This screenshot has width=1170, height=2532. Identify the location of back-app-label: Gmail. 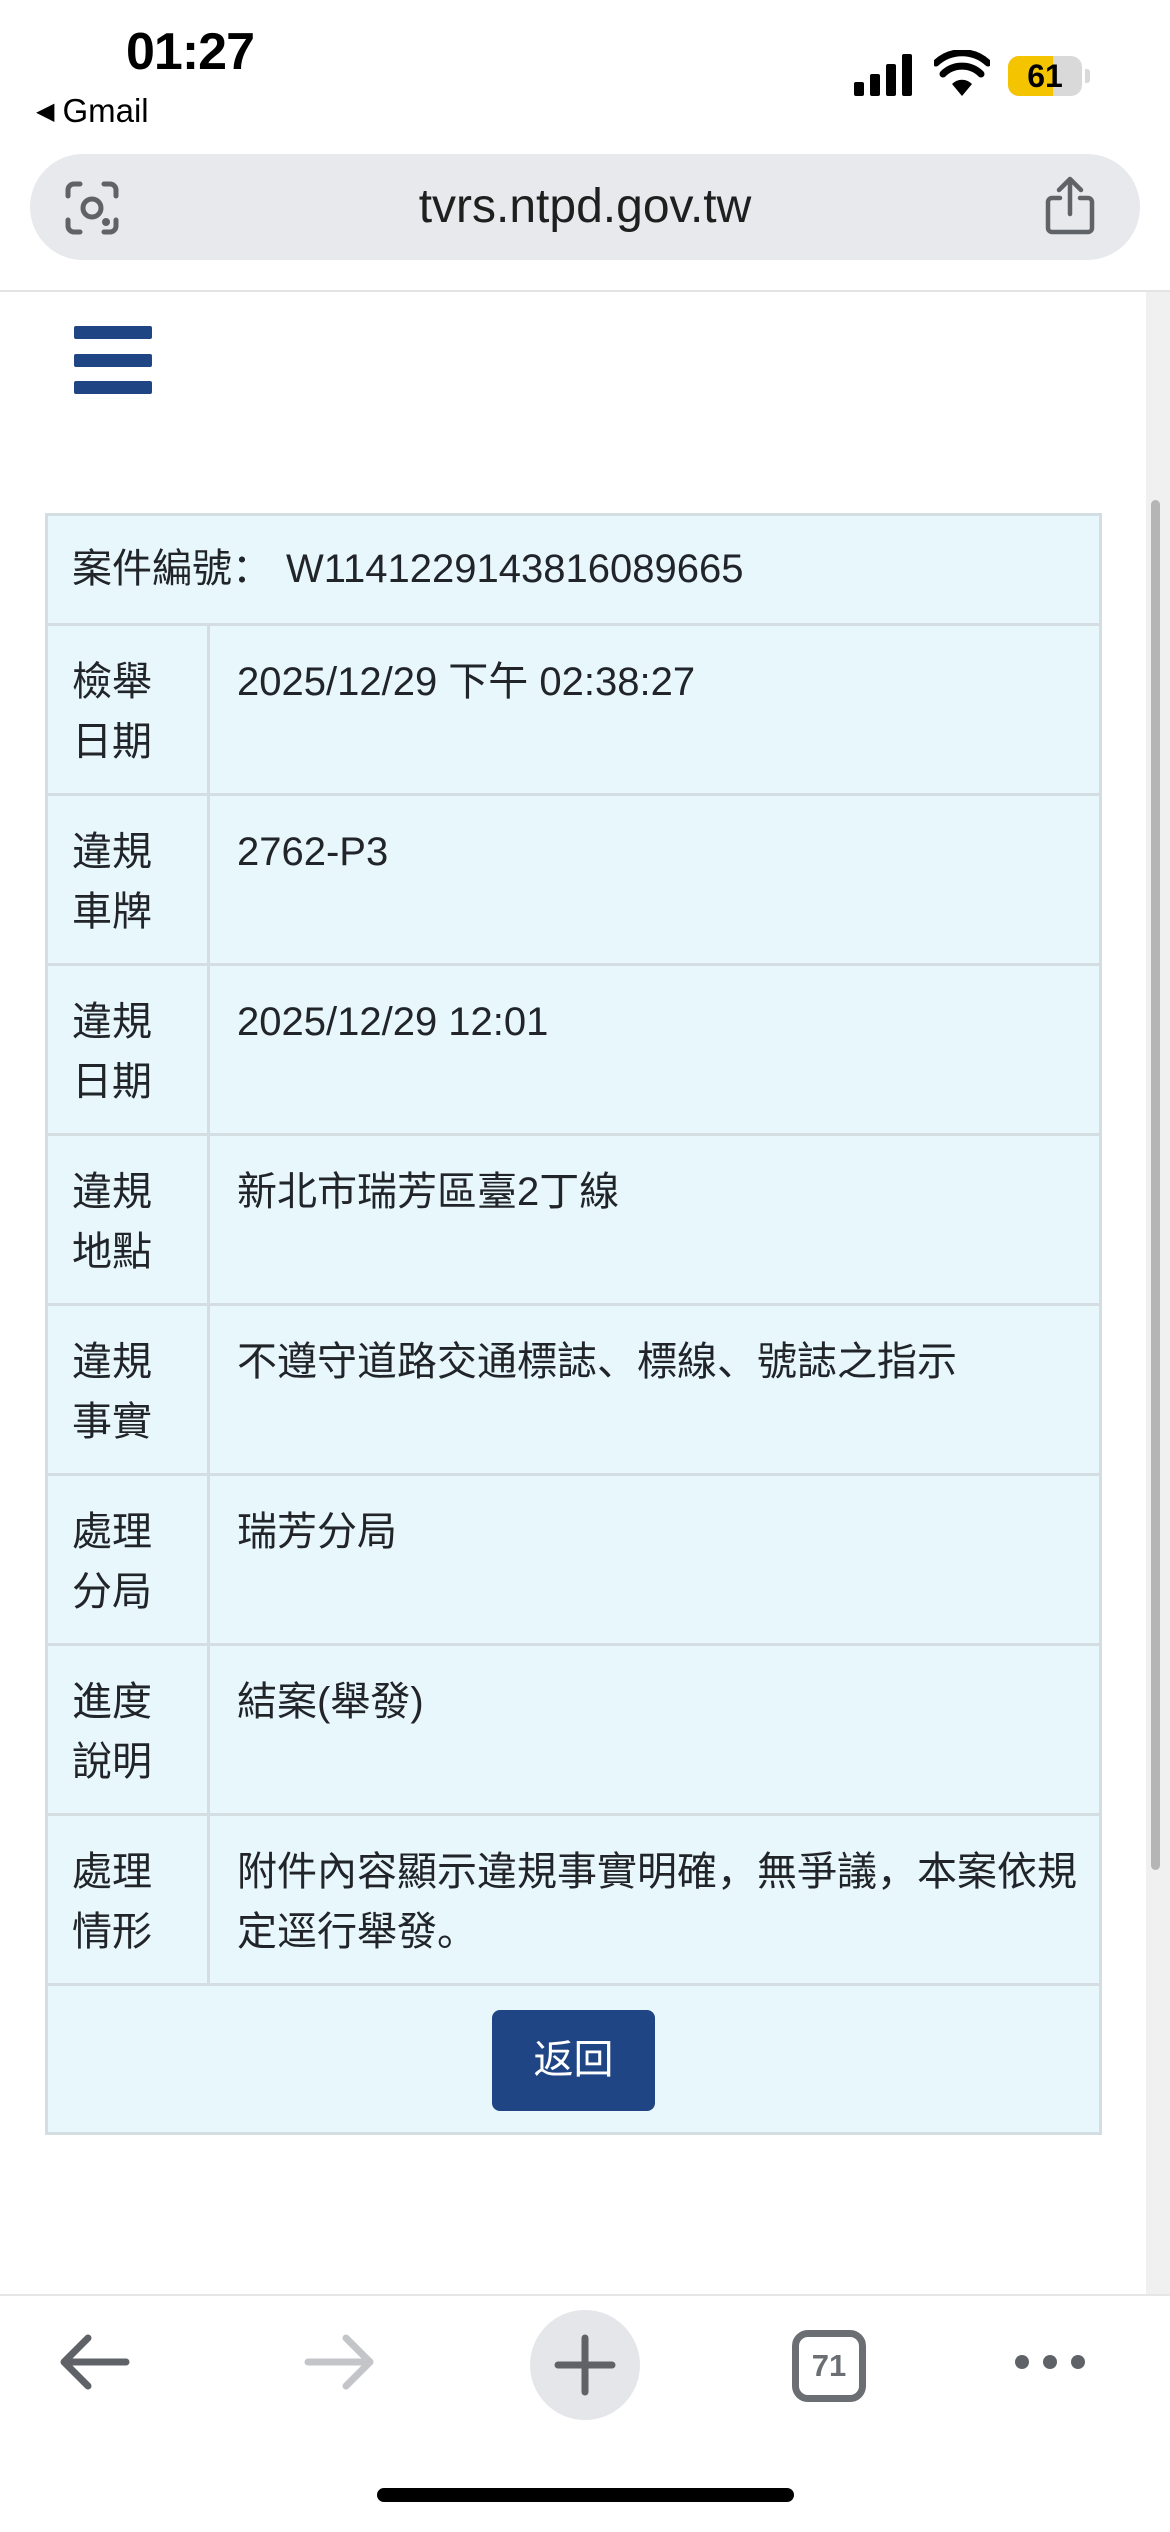
(105, 110).